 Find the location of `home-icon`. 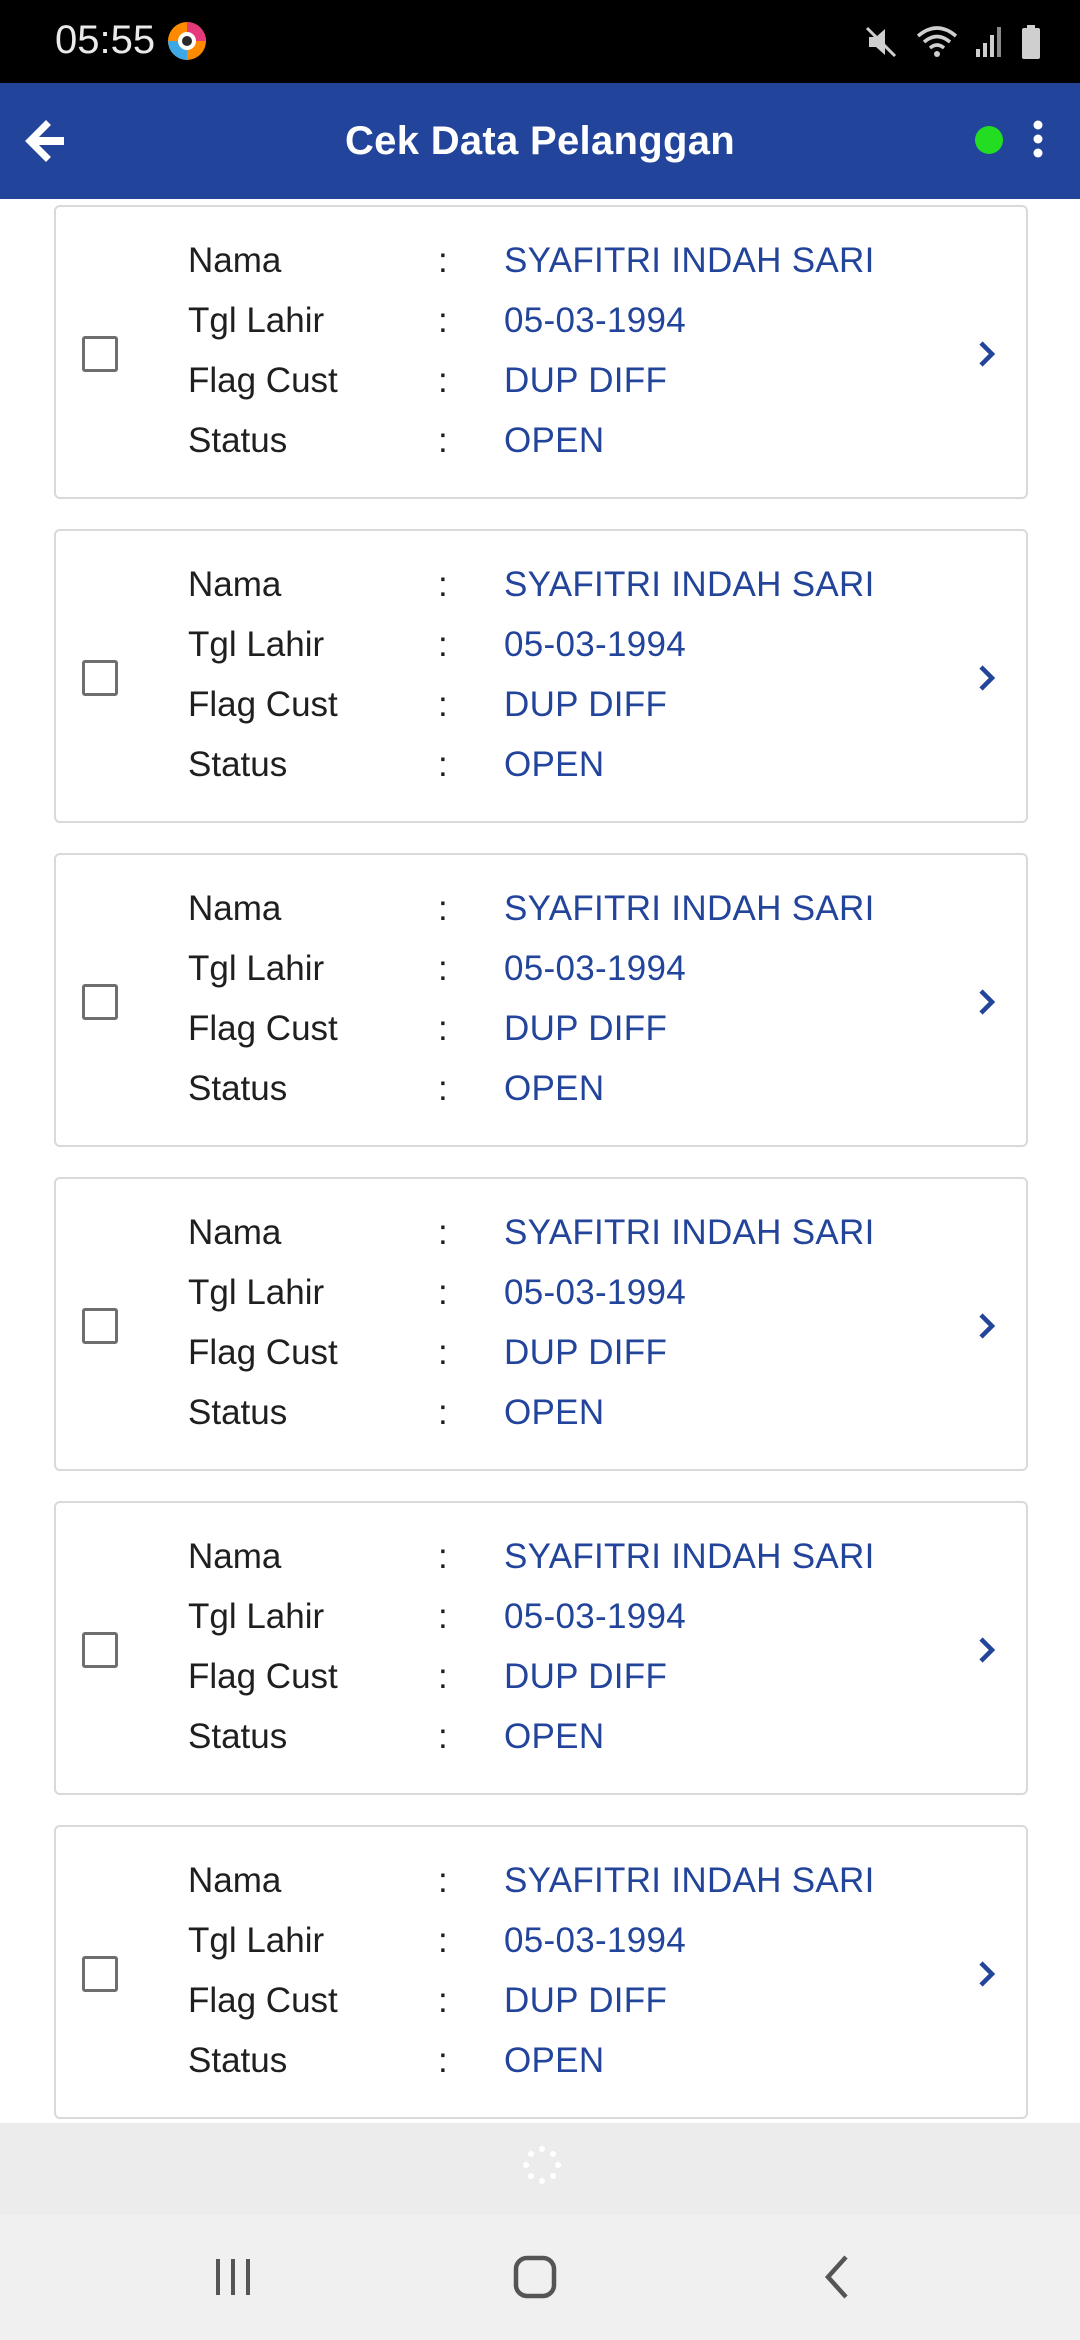

home-icon is located at coordinates (535, 2277).